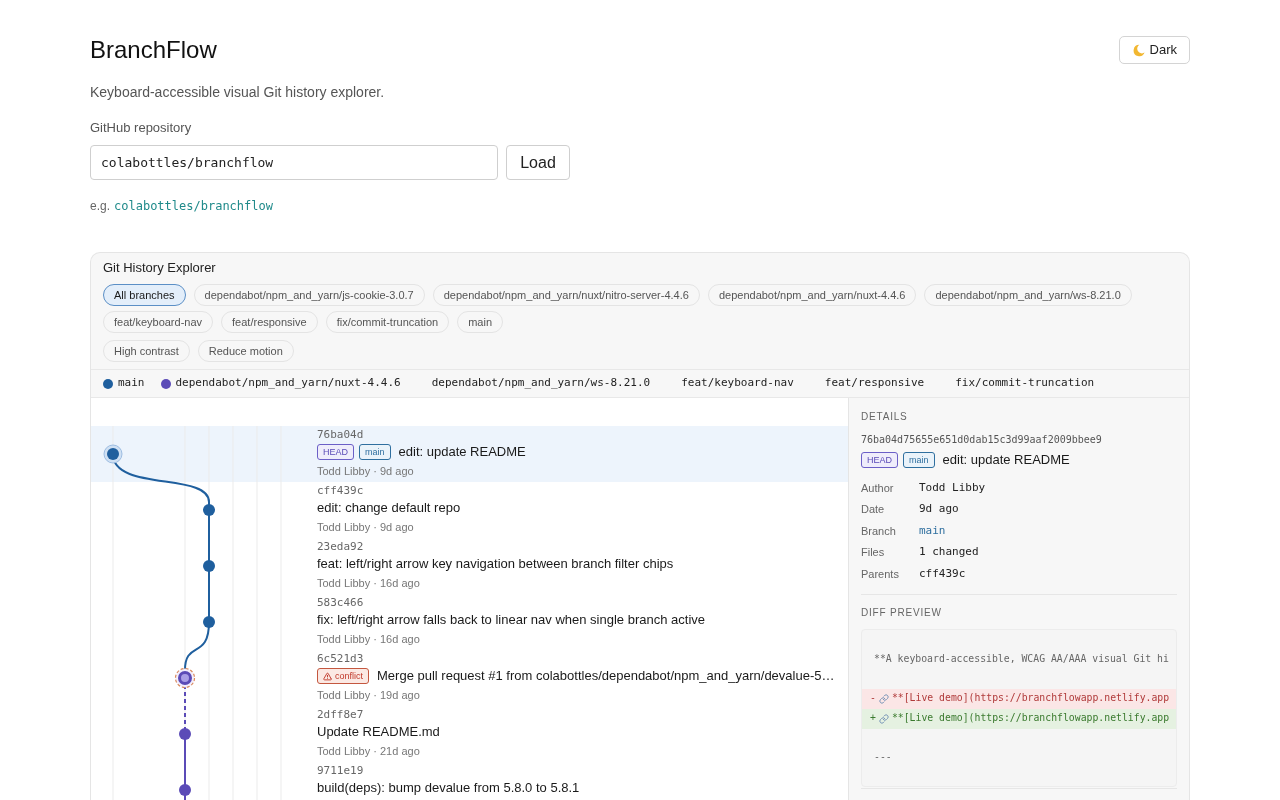 The width and height of the screenshot is (1280, 800). Describe the element at coordinates (193, 206) in the screenshot. I see `example-link: colabottles/branchflow` at that location.